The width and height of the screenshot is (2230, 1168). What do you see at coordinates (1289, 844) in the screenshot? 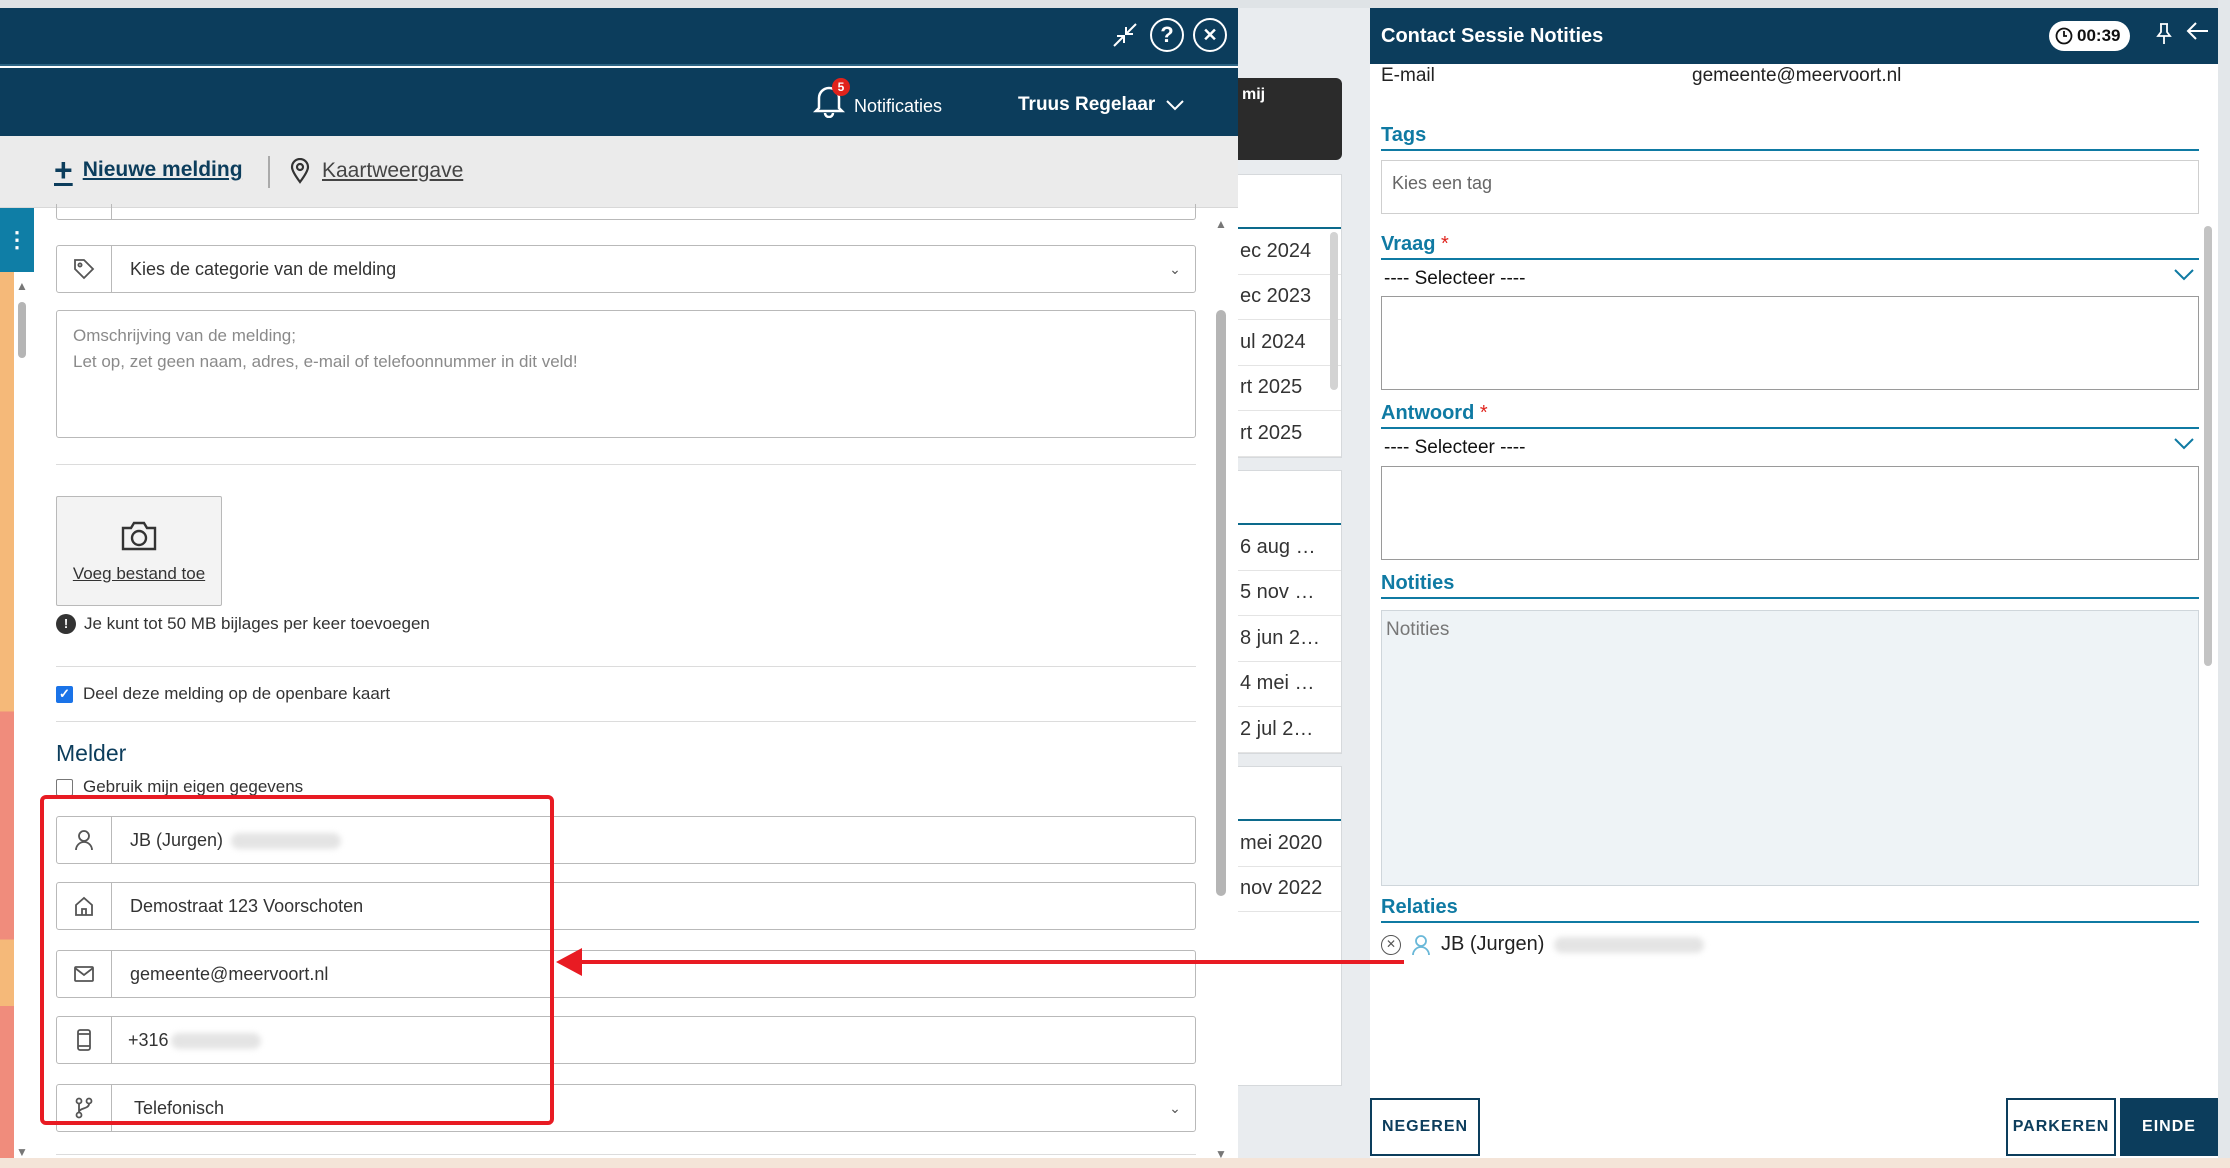
I see `list-item: mei 2020` at bounding box center [1289, 844].